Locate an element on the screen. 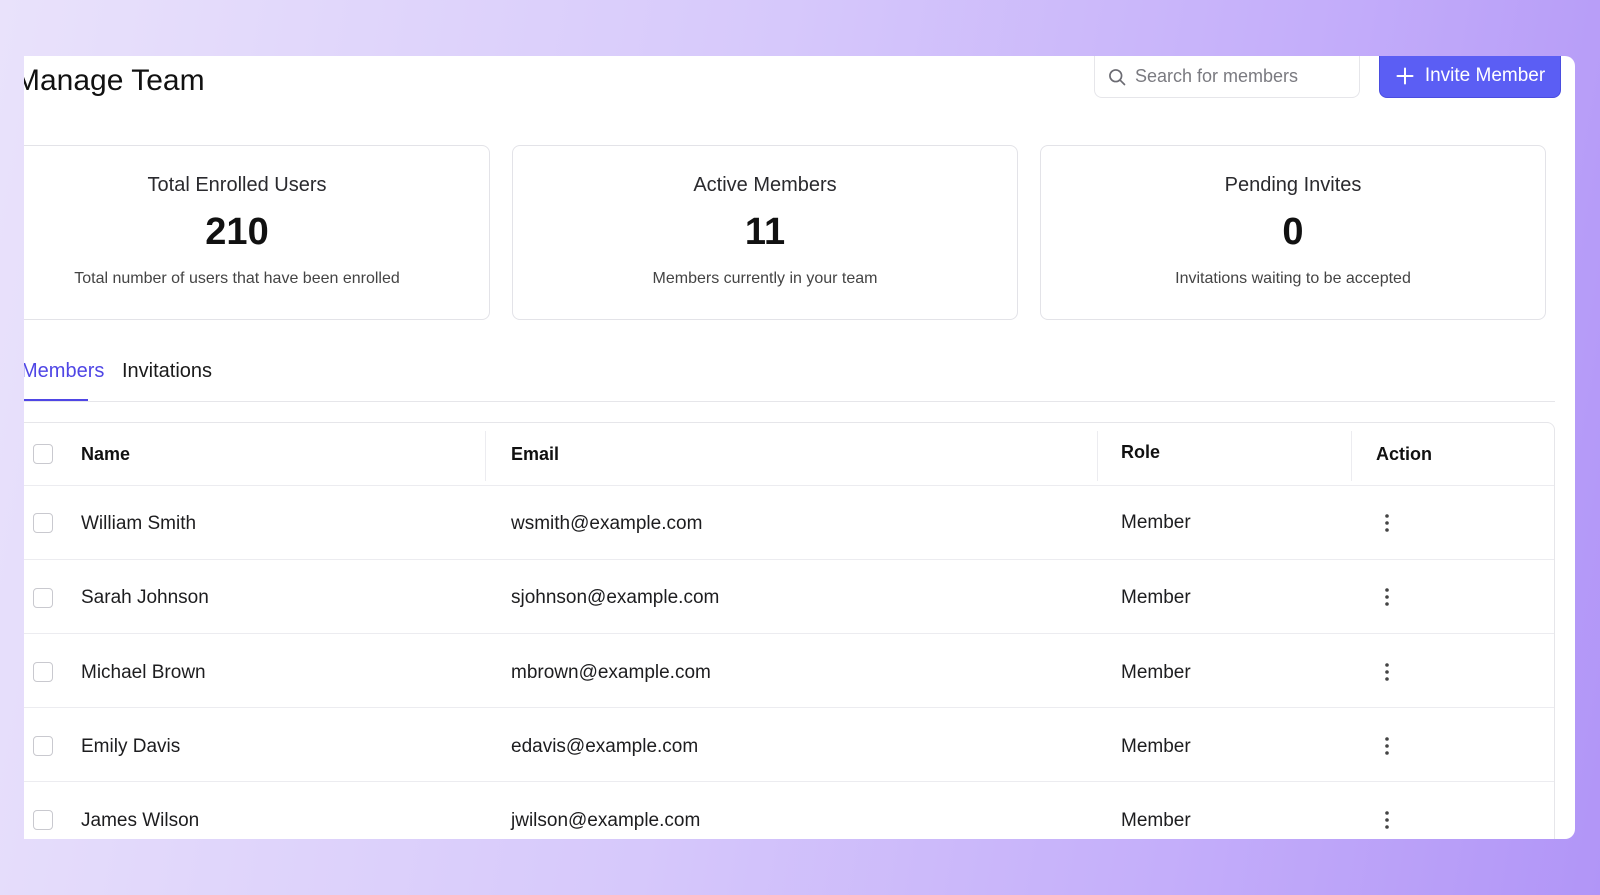 The image size is (1600, 895). member-name: Emily Davis is located at coordinates (131, 746).